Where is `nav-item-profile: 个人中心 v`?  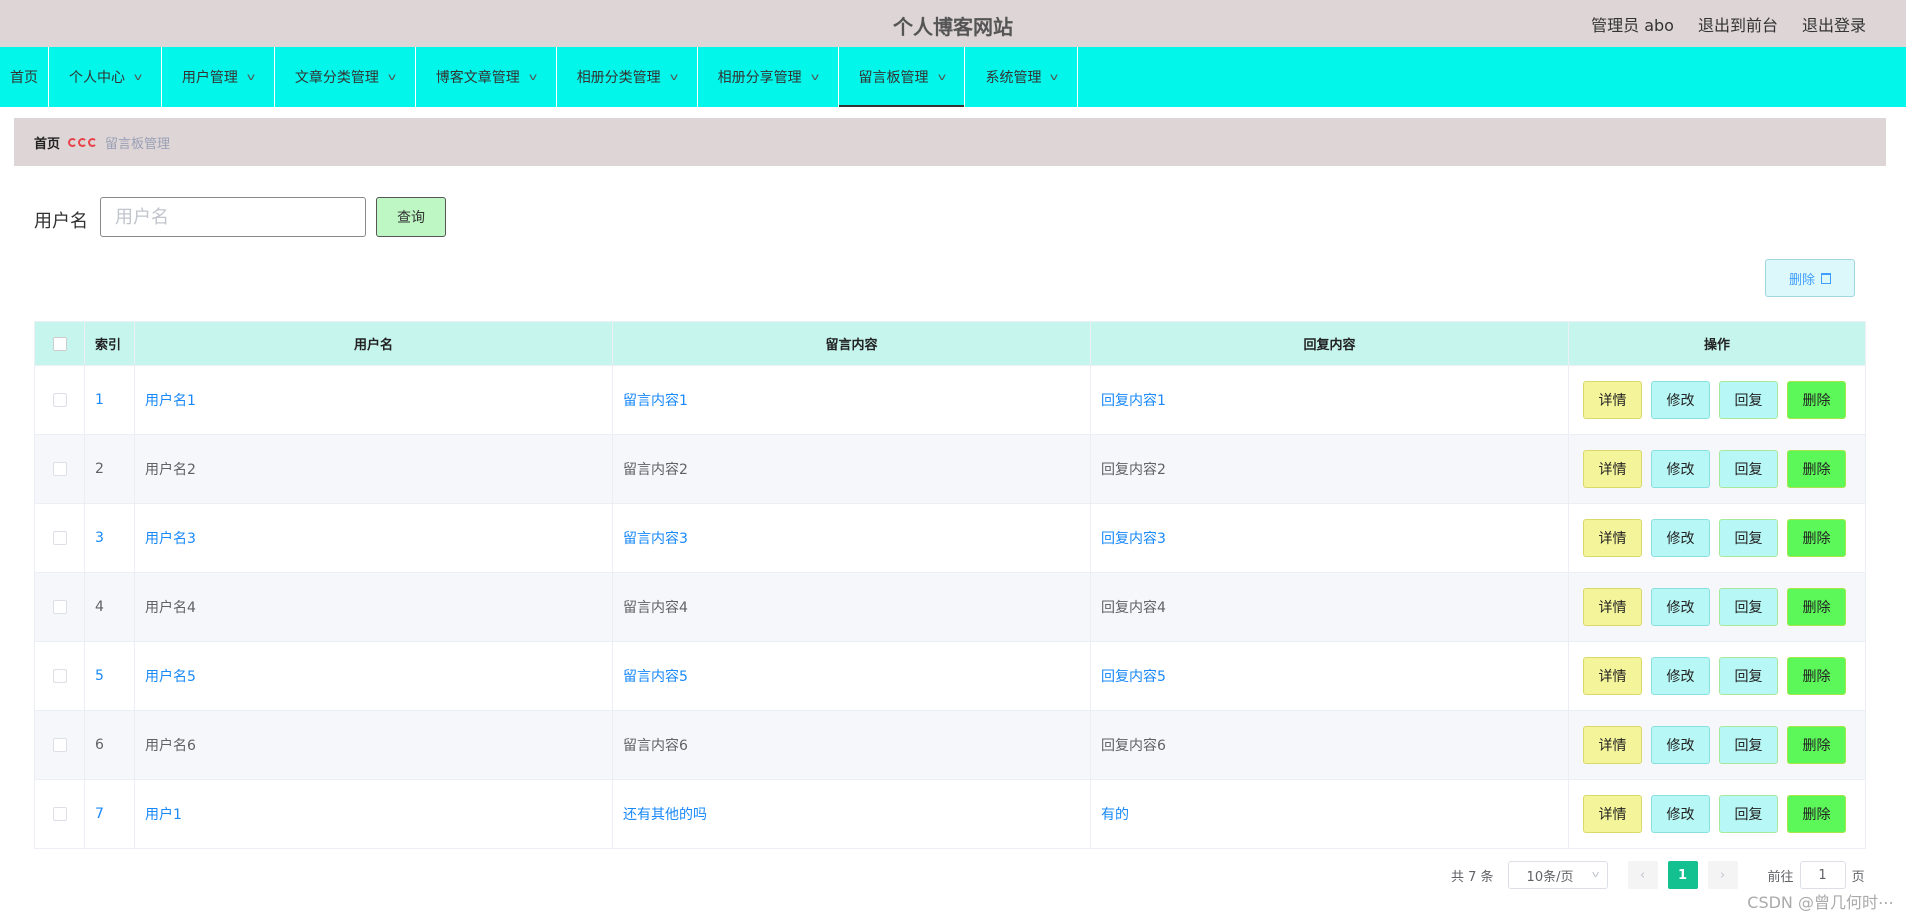 nav-item-profile: 个人中心 v is located at coordinates (105, 77).